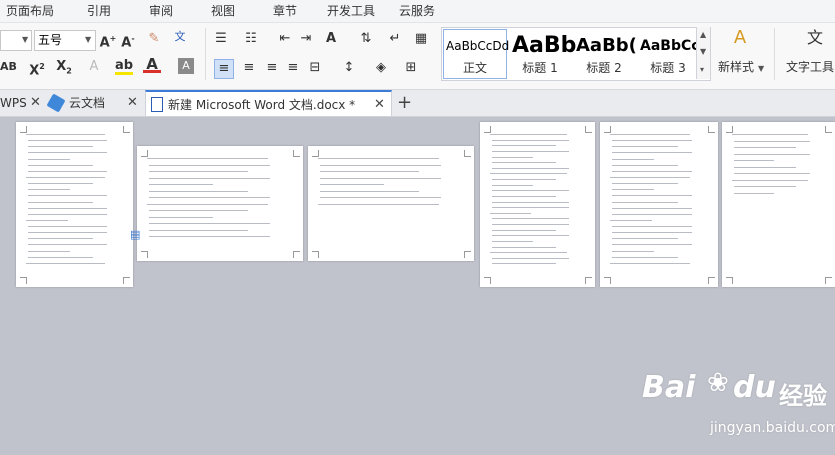  I want to click on tab-cloud-docs: 云文档 ✕, so click(92, 103).